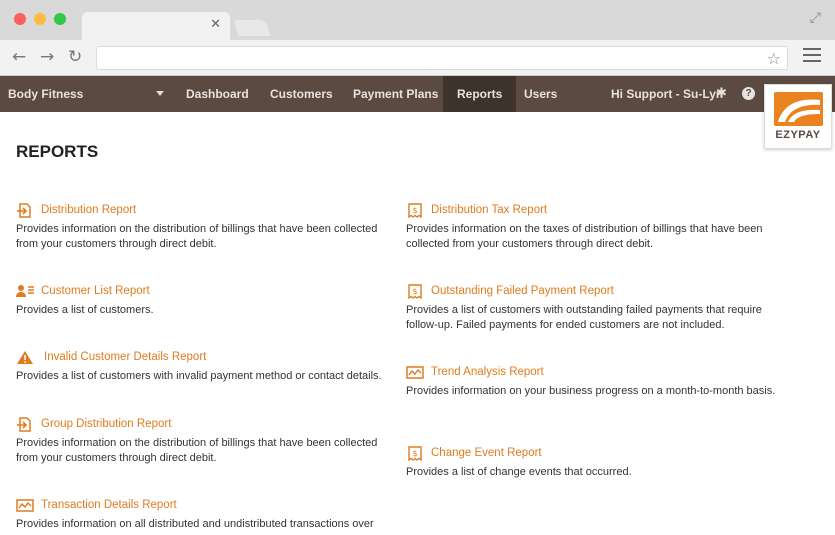 The height and width of the screenshot is (535, 835). I want to click on reload-icon: ↻, so click(75, 57).